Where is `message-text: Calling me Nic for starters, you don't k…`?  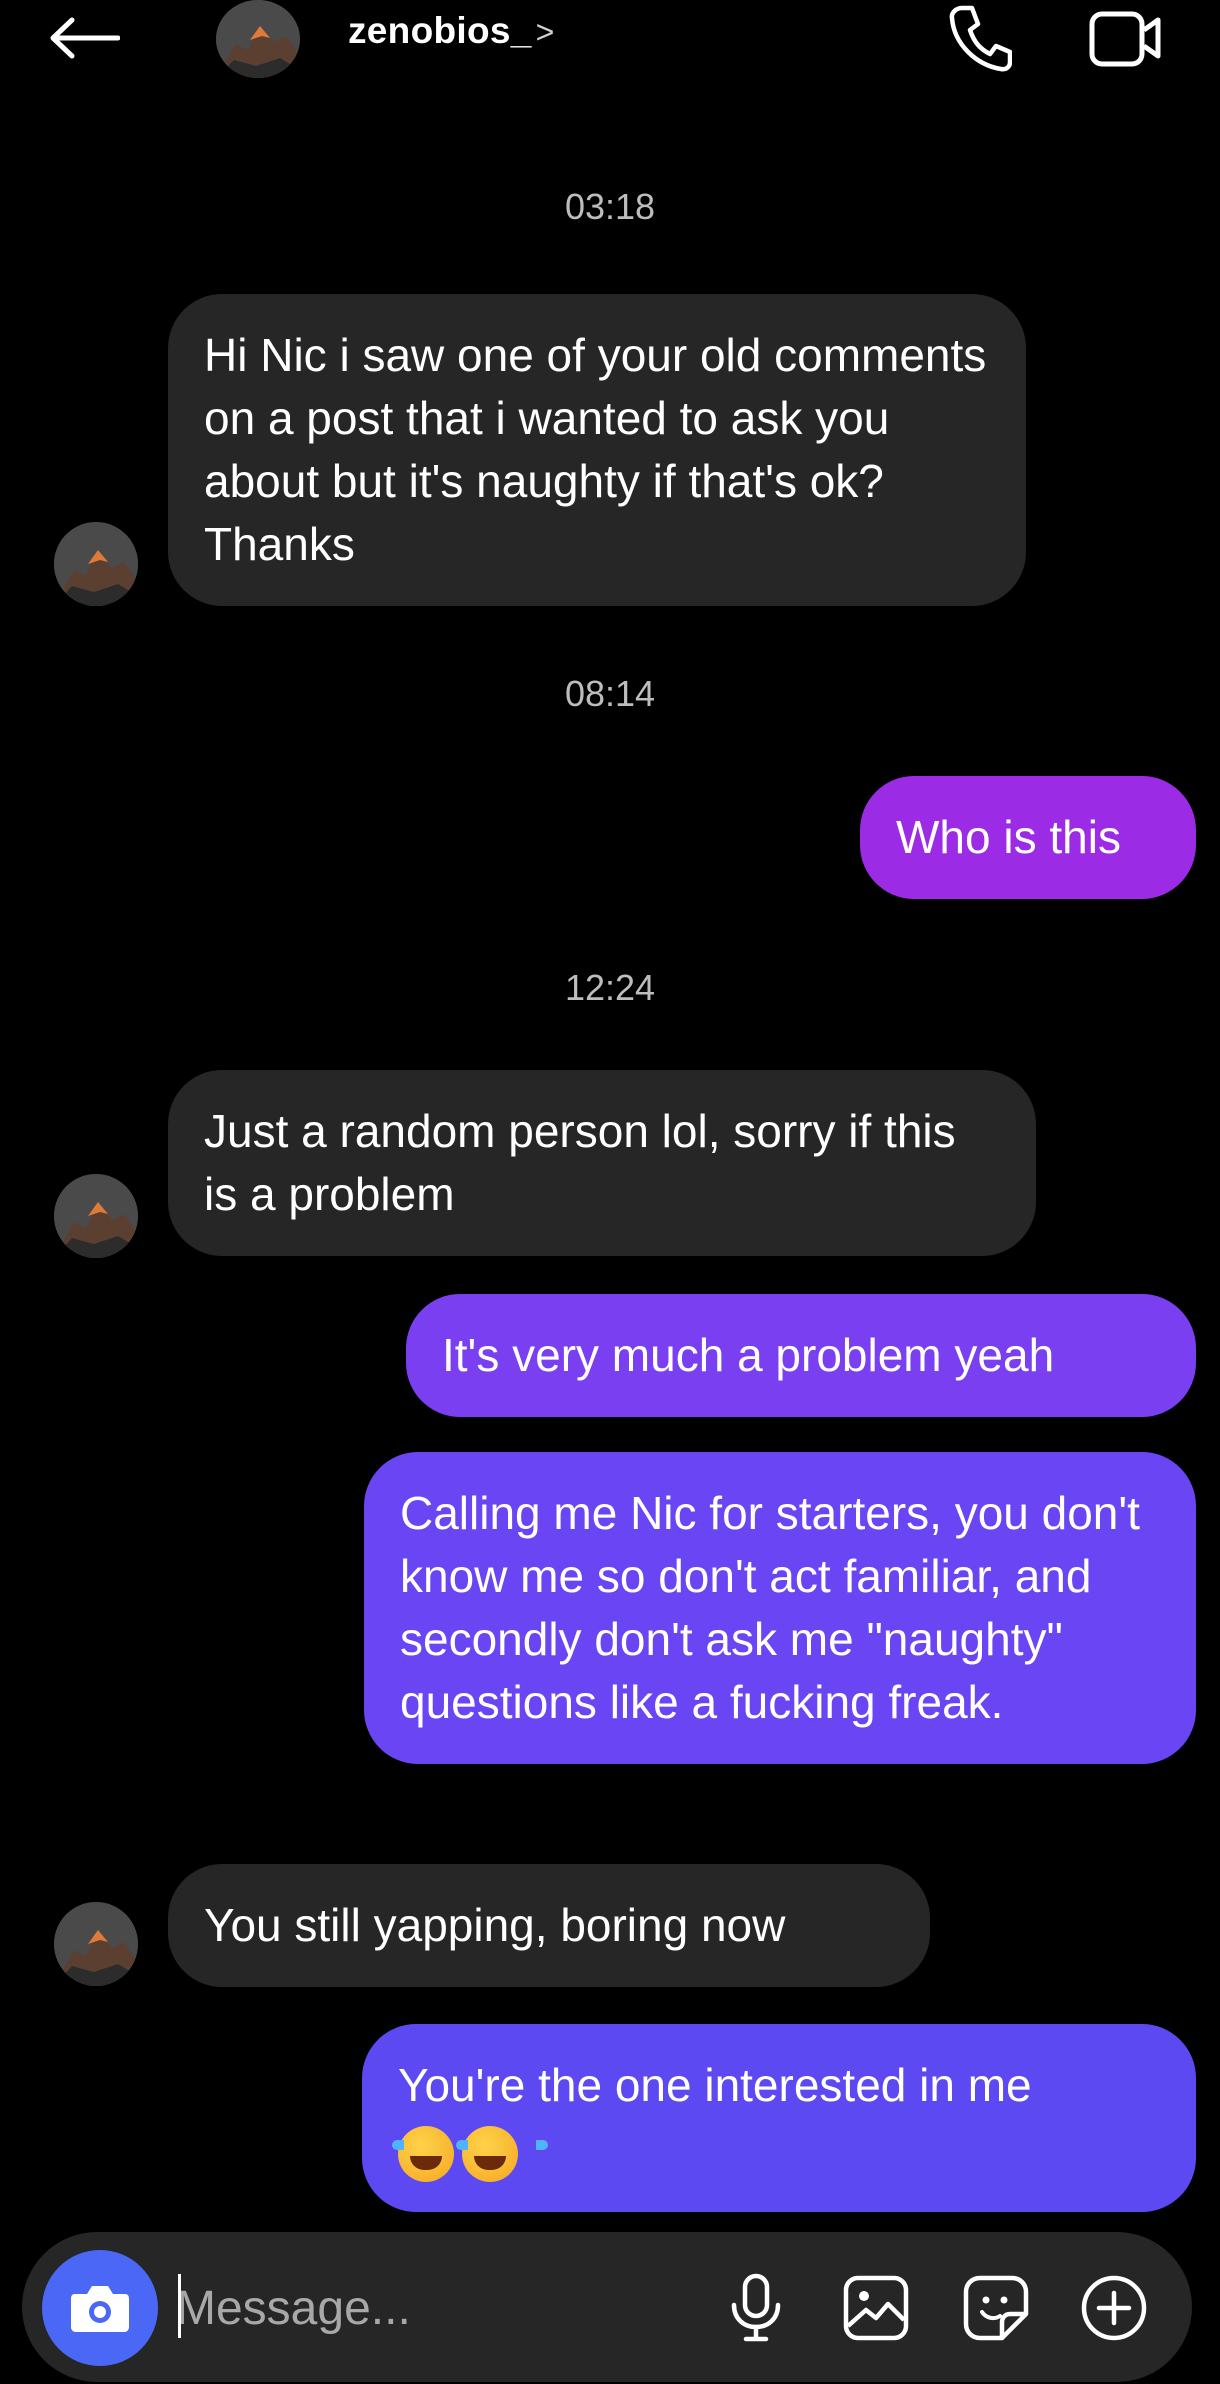
message-text: Calling me Nic for starters, you don't k… is located at coordinates (770, 1607).